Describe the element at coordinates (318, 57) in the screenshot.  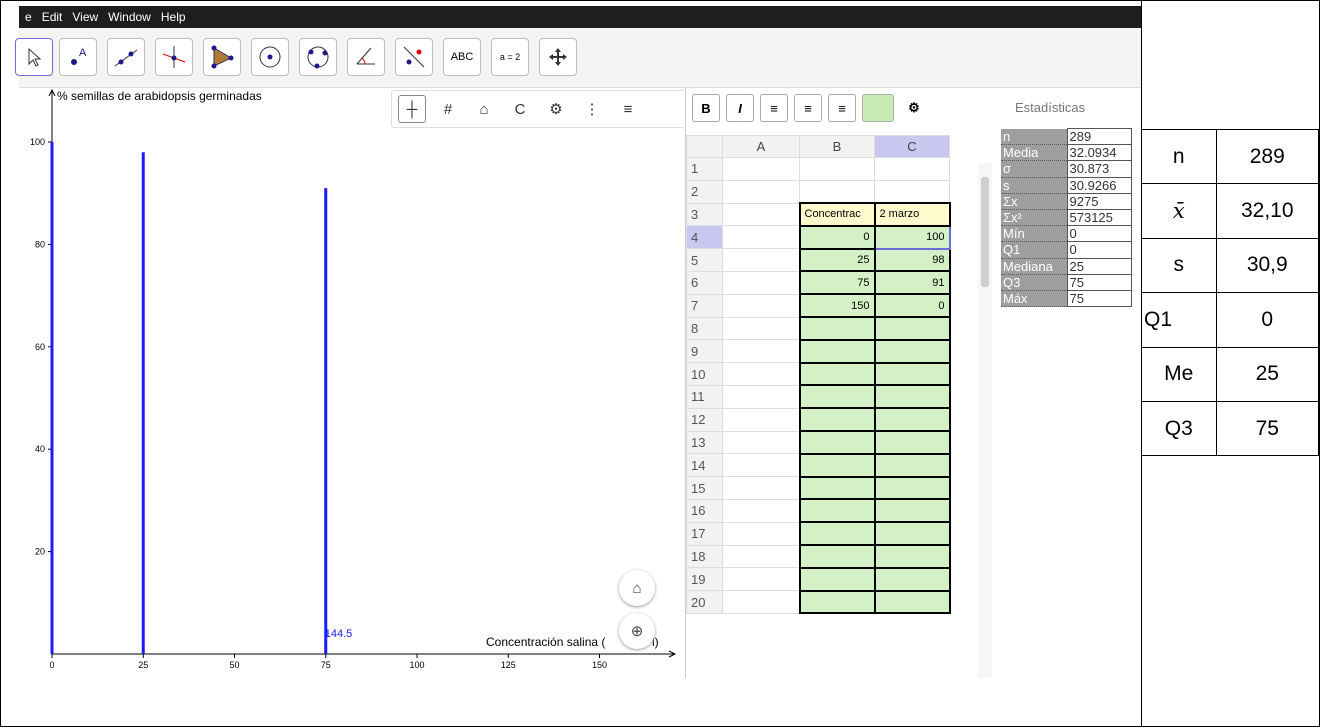
I see `circle-three-points-tool-button` at that location.